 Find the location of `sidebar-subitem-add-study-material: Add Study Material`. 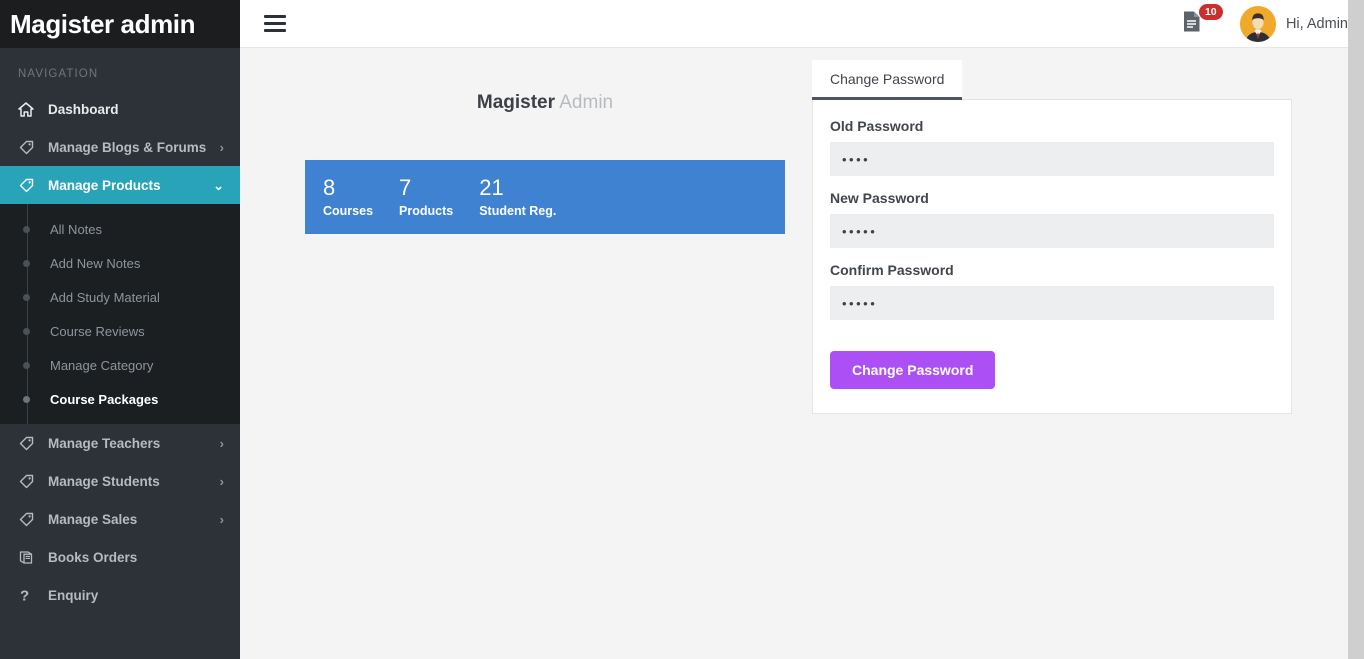

sidebar-subitem-add-study-material: Add Study Material is located at coordinates (120, 297).